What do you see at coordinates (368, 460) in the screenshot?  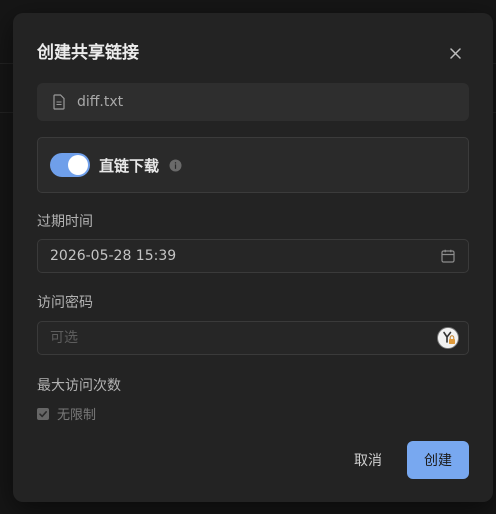 I see `cancel-button: 取消` at bounding box center [368, 460].